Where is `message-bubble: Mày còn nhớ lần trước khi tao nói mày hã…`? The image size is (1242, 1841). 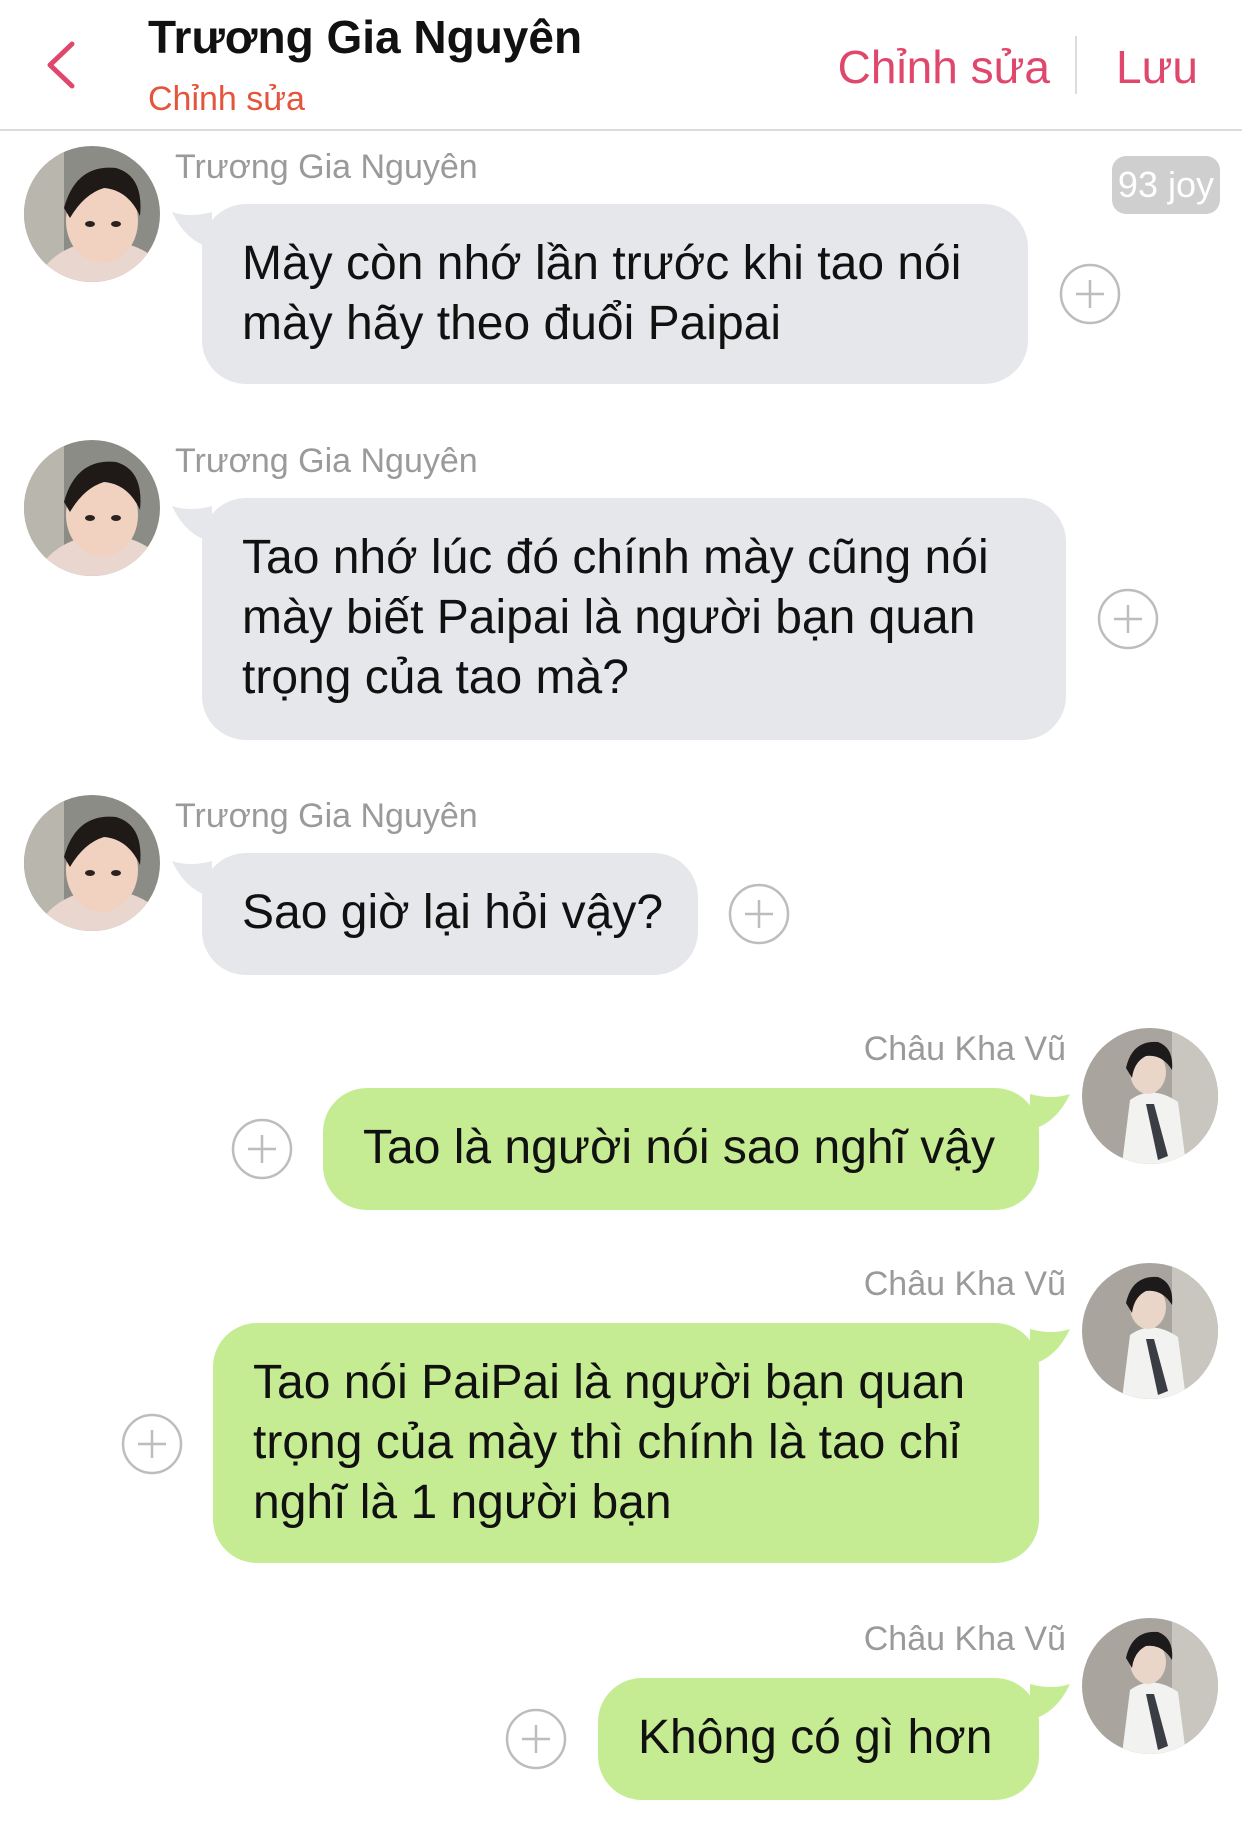
message-bubble: Mày còn nhớ lần trước khi tao nói mày hã… is located at coordinates (615, 294).